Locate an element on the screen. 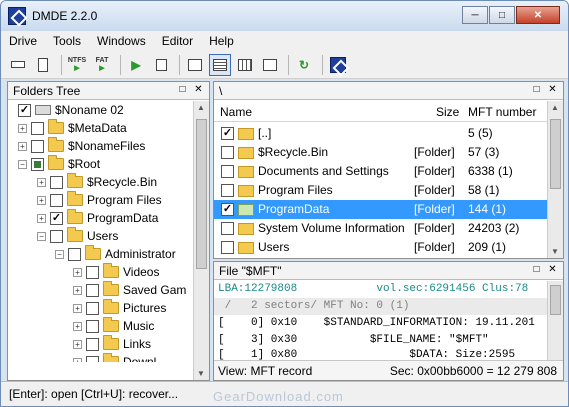  menu-drive: Drive is located at coordinates (23, 41).